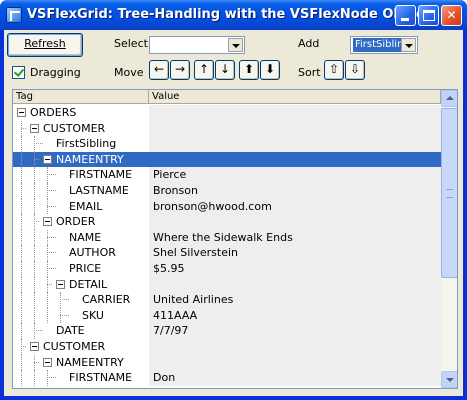 This screenshot has width=467, height=400. What do you see at coordinates (377, 45) in the screenshot?
I see `add-value: FirstSibling` at bounding box center [377, 45].